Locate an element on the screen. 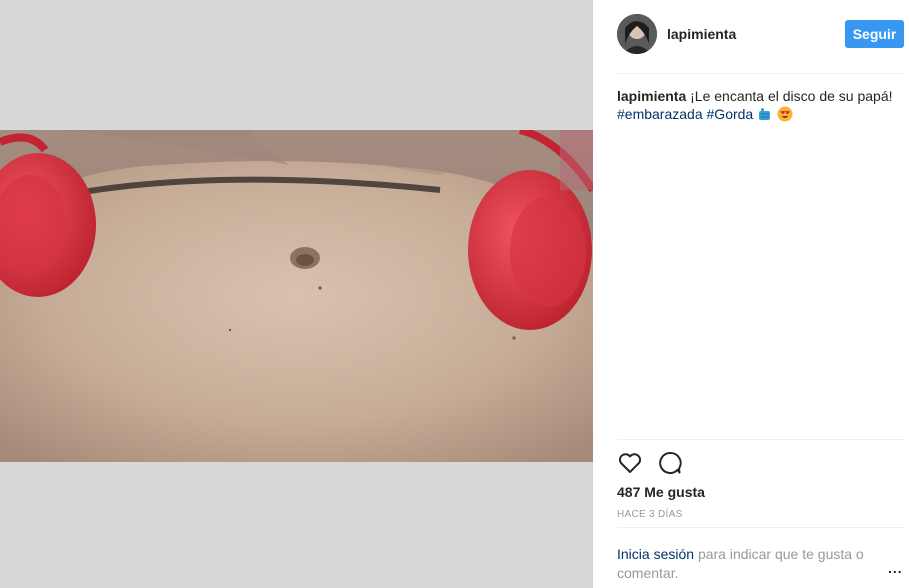 The width and height of the screenshot is (909, 588). comment-button is located at coordinates (670, 463).